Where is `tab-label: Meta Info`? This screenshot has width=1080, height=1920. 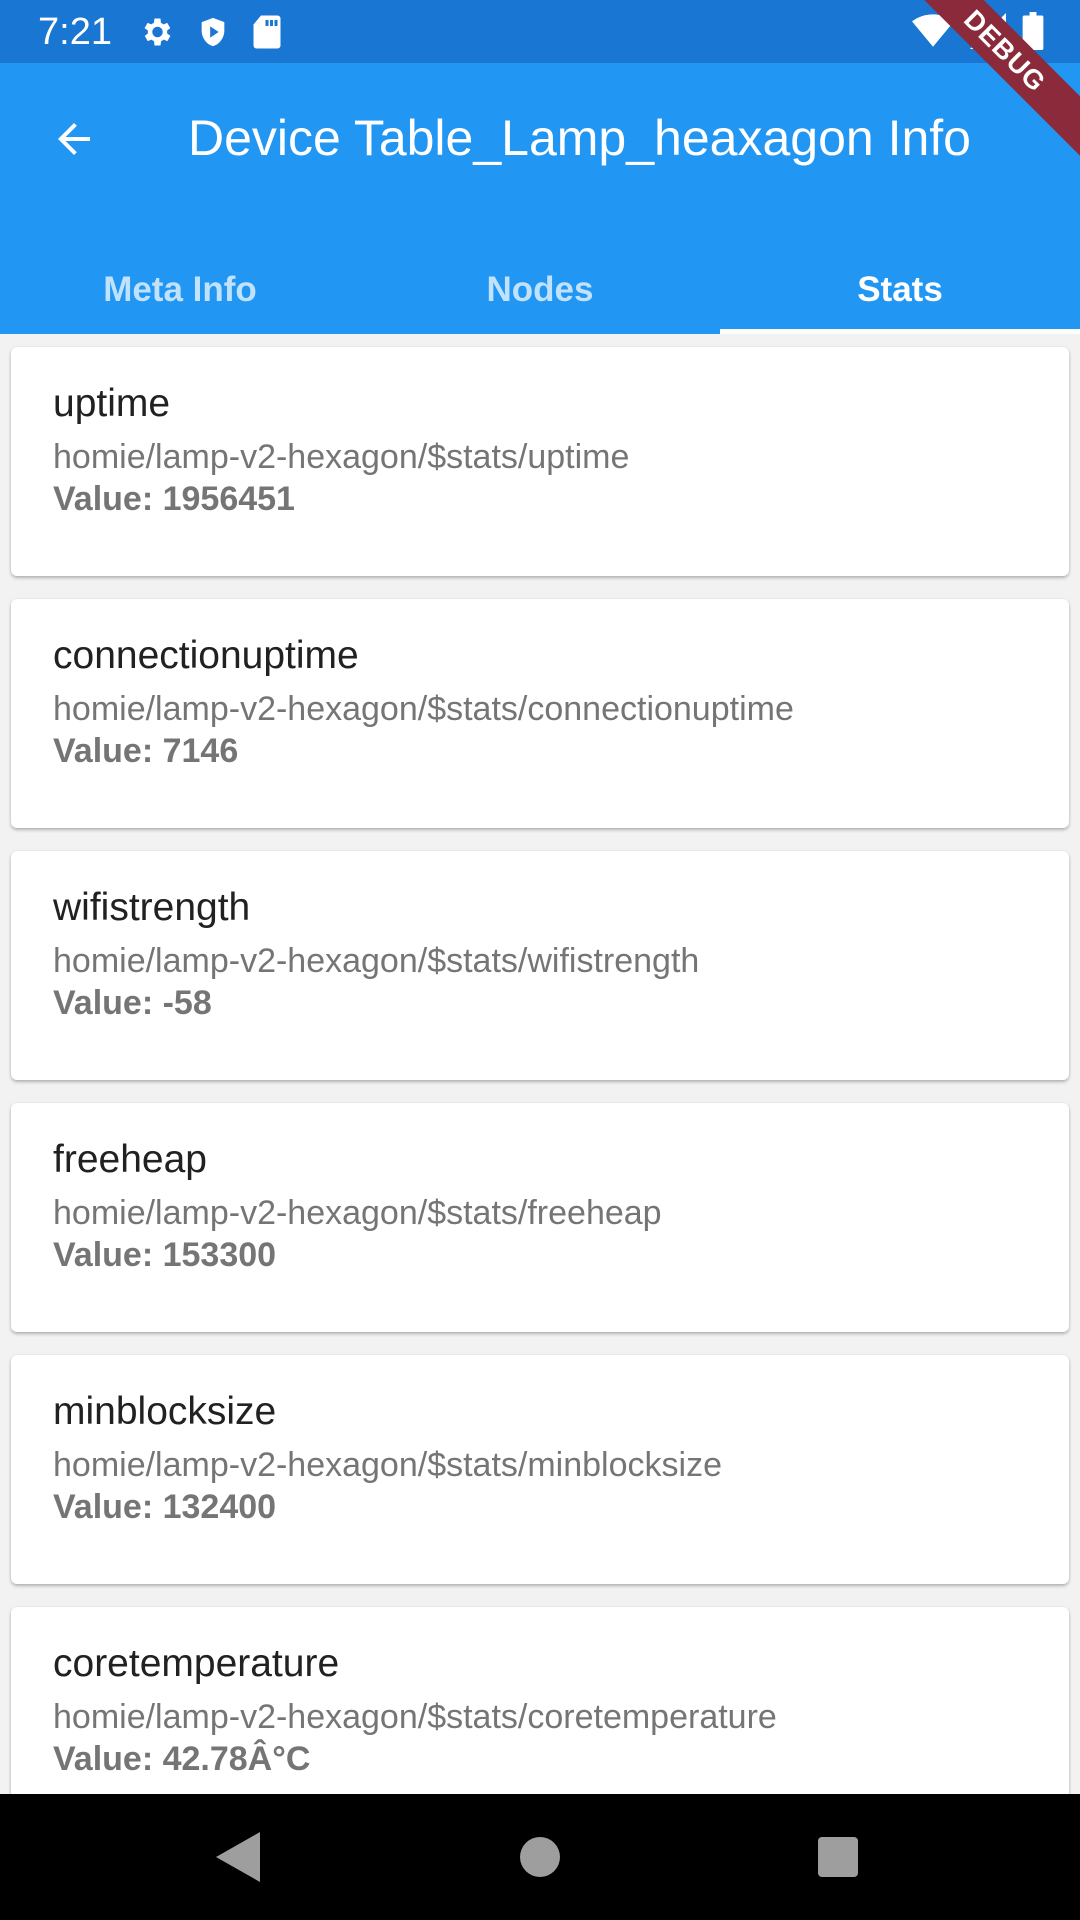 tab-label: Meta Info is located at coordinates (180, 289).